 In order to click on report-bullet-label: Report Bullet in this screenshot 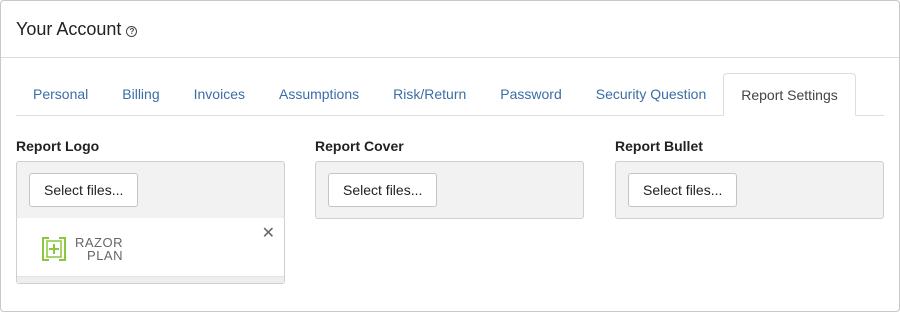, I will do `click(659, 146)`.